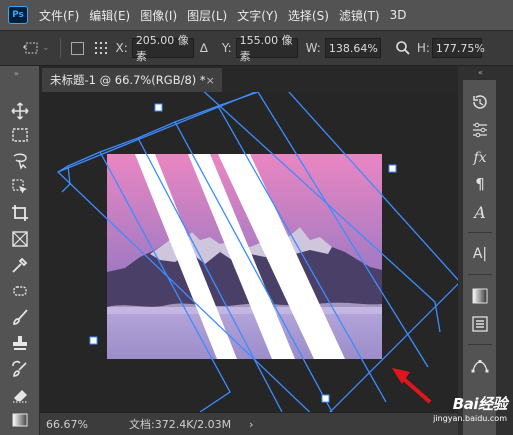  I want to click on status-menu-arrow: ›, so click(251, 424).